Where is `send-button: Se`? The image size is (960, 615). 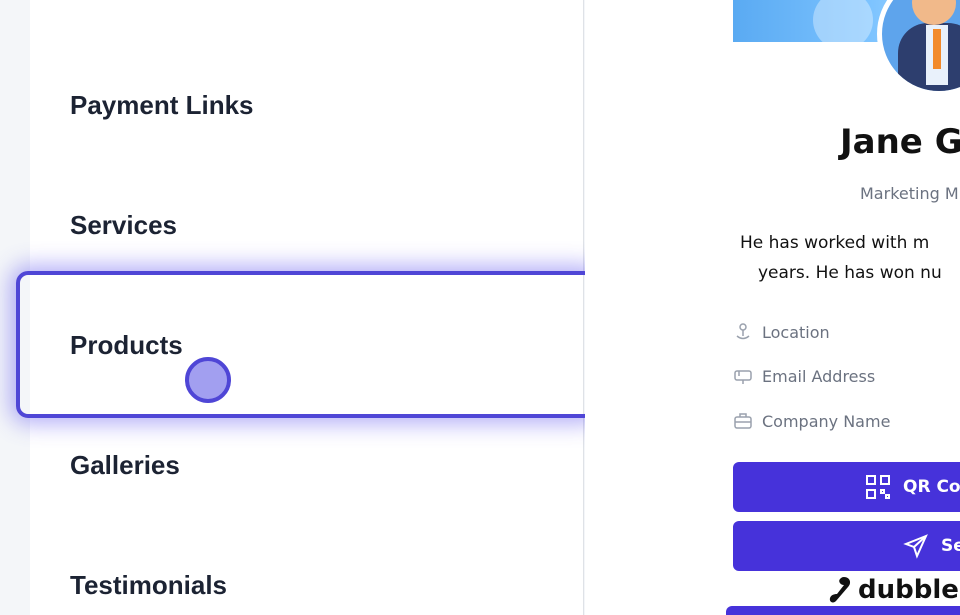 send-button: Se is located at coordinates (846, 546).